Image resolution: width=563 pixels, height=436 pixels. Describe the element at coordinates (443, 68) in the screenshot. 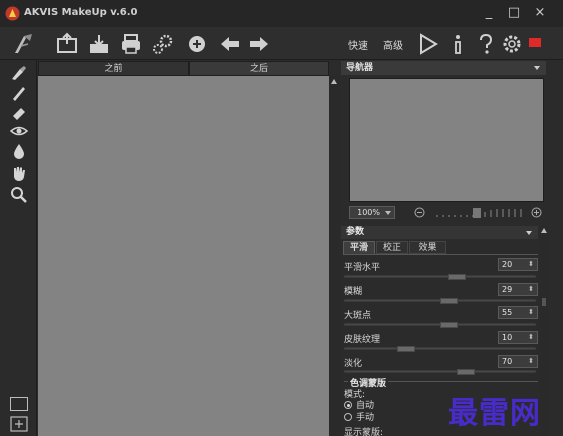

I see `navigator-header: 导航器` at that location.